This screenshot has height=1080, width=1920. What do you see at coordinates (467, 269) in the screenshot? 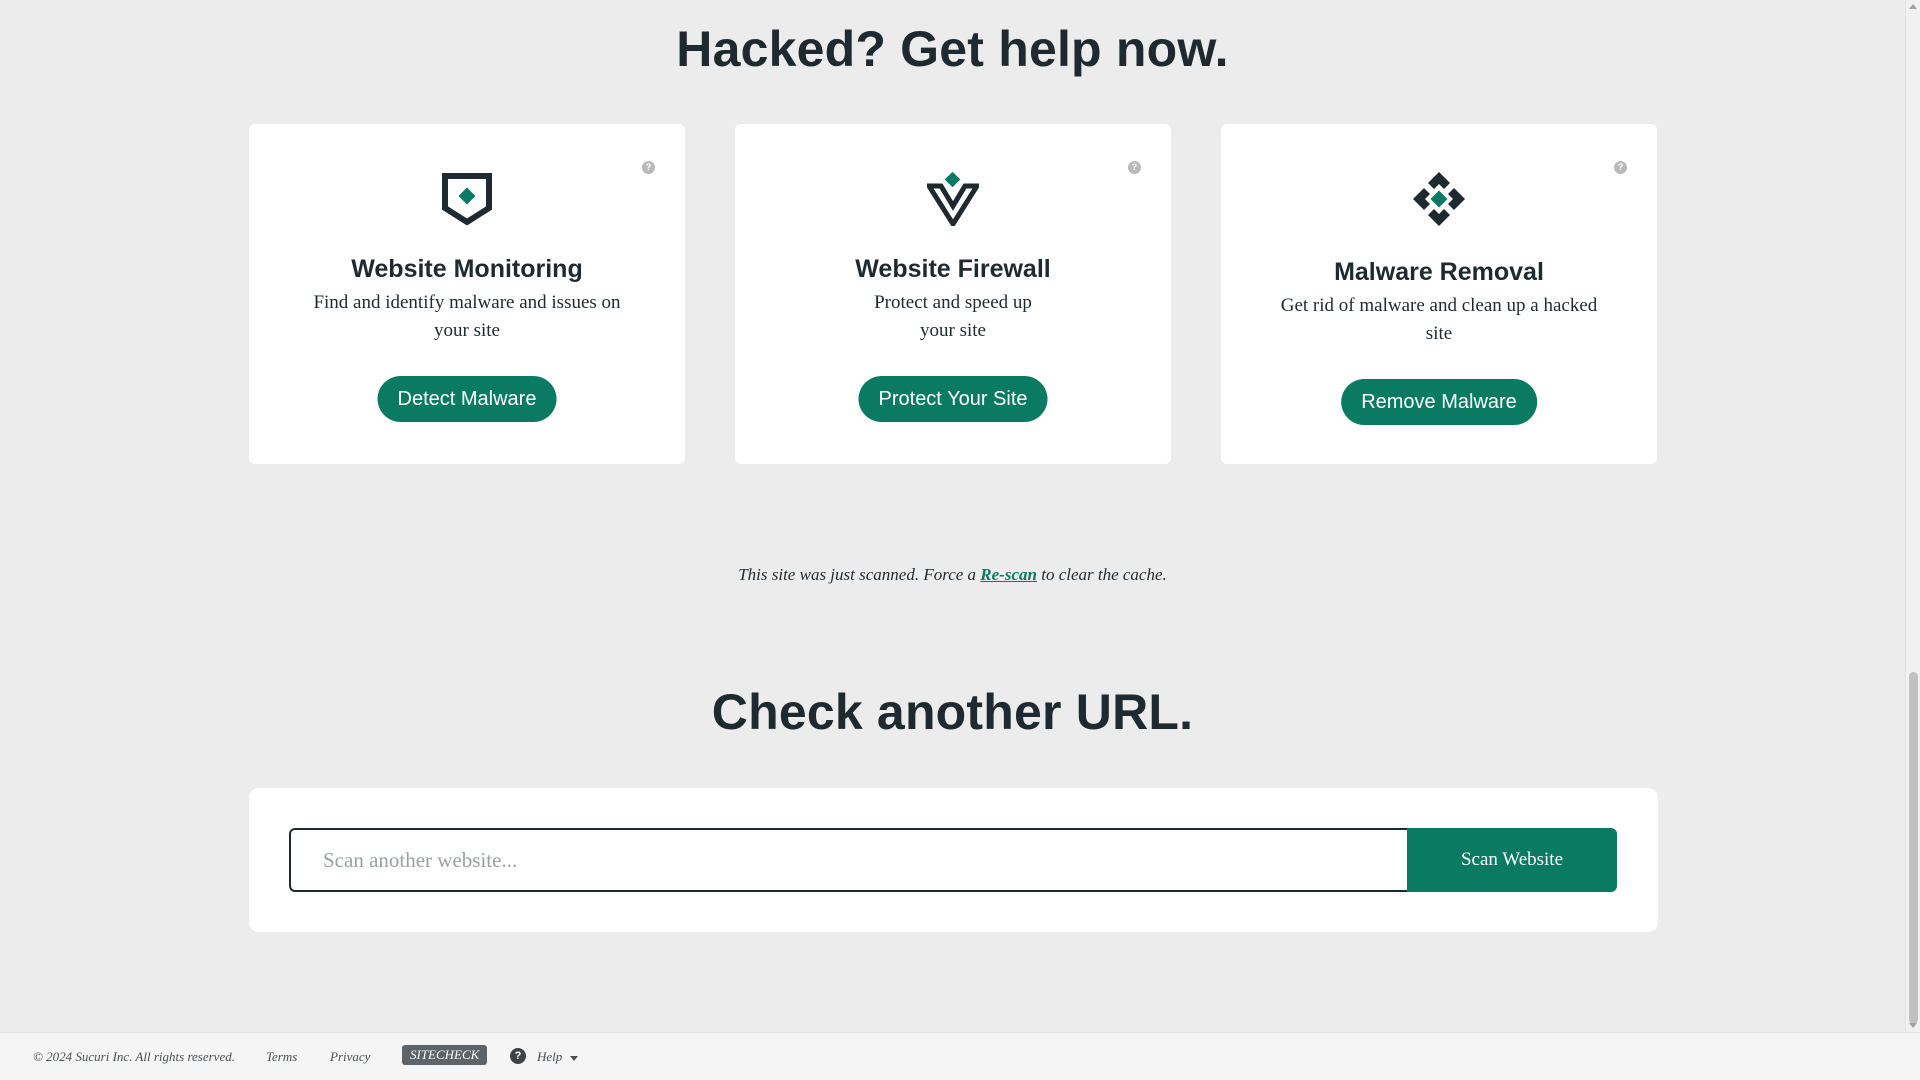
I see `card-title: Website Monitoring` at bounding box center [467, 269].